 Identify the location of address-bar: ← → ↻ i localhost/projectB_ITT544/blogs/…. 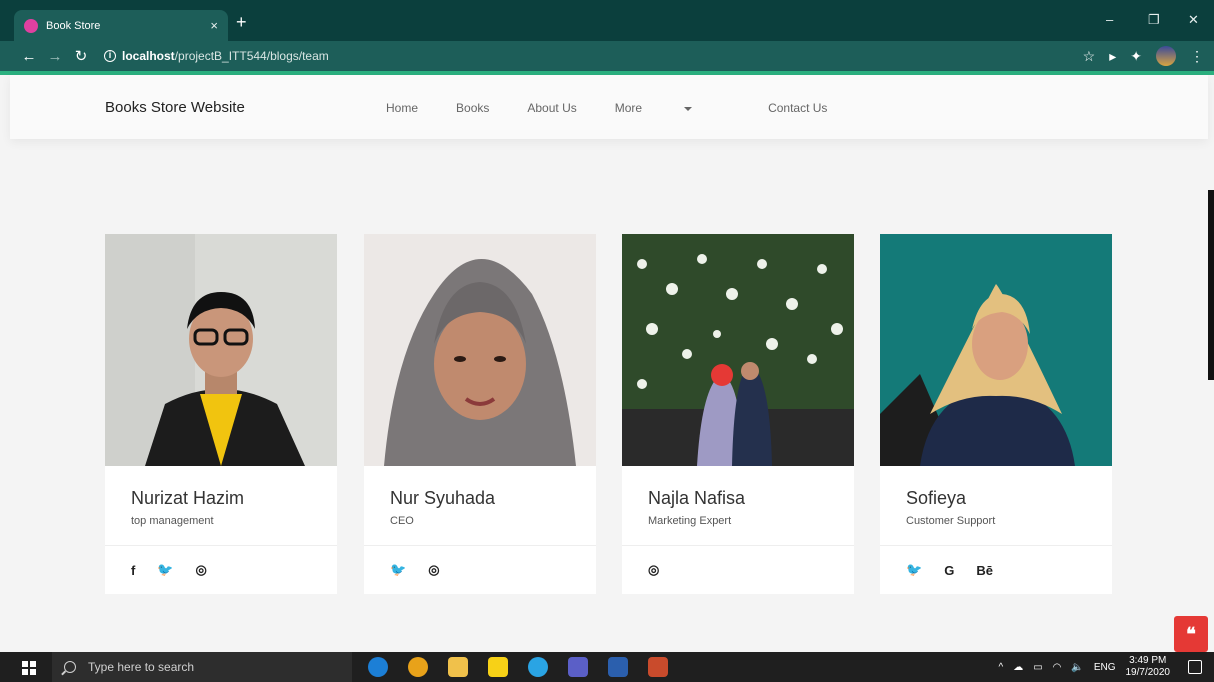
(607, 56).